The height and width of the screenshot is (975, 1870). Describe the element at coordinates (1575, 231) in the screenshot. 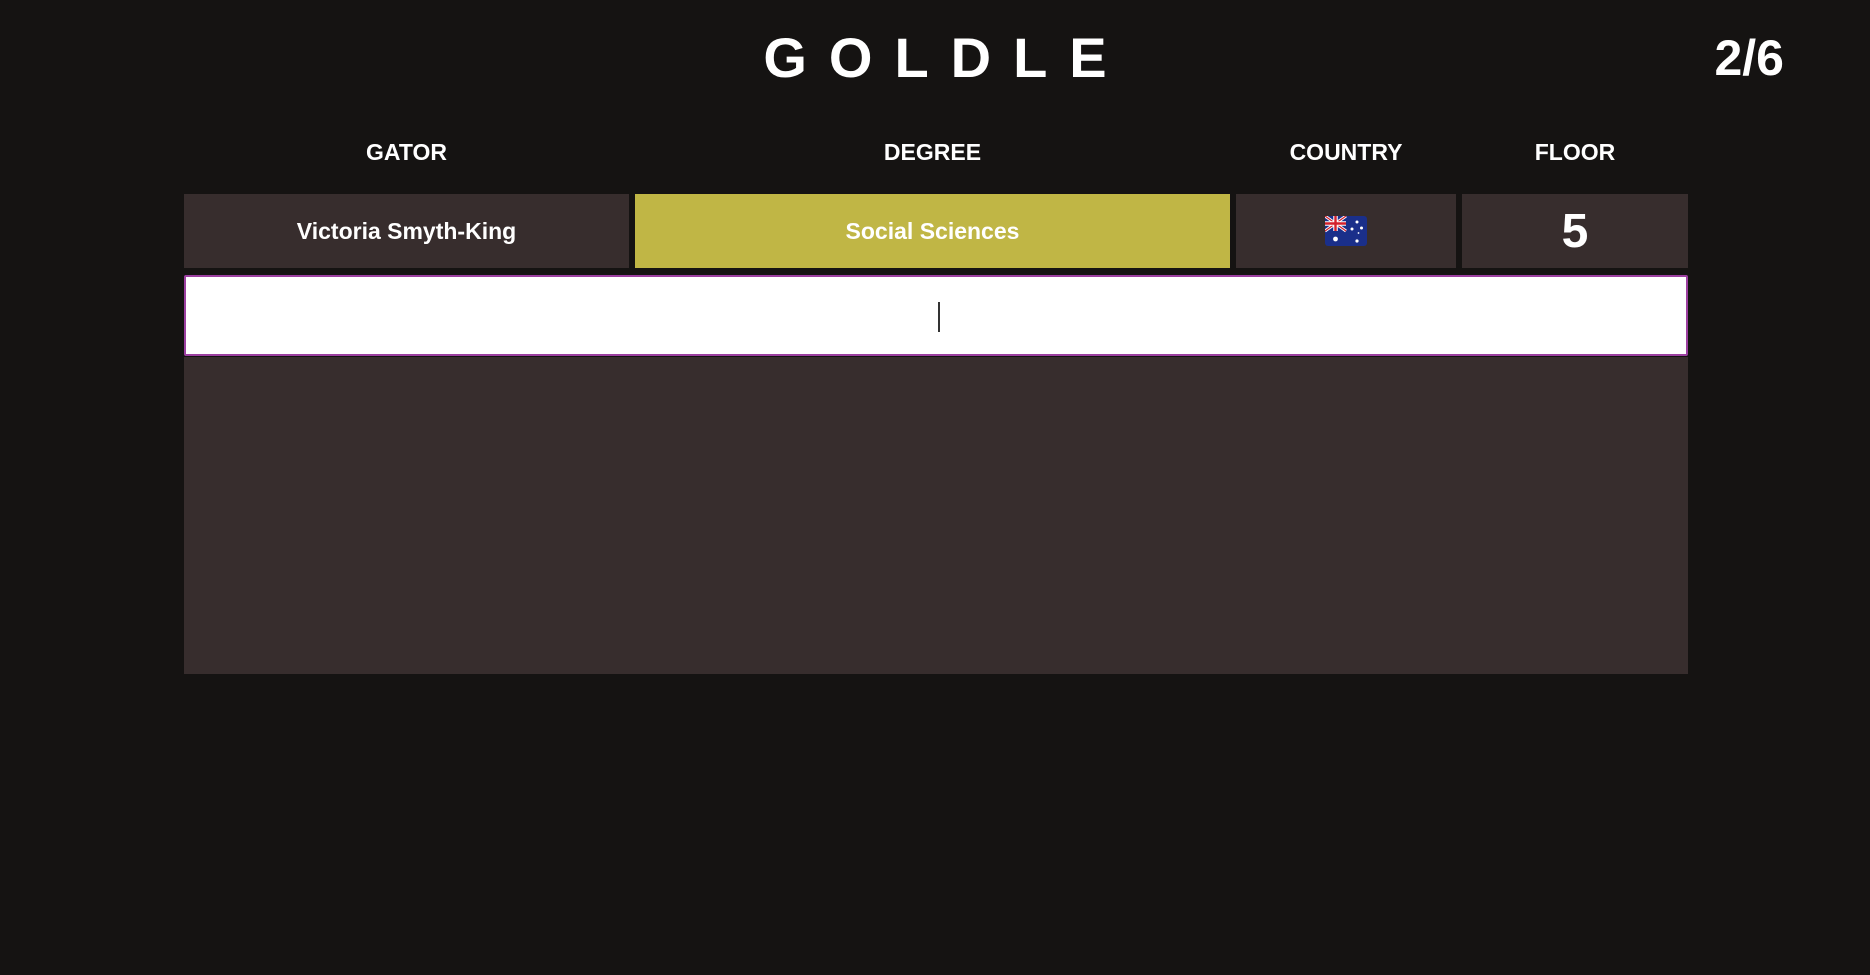

I see `guess-floor-cell: 5` at that location.